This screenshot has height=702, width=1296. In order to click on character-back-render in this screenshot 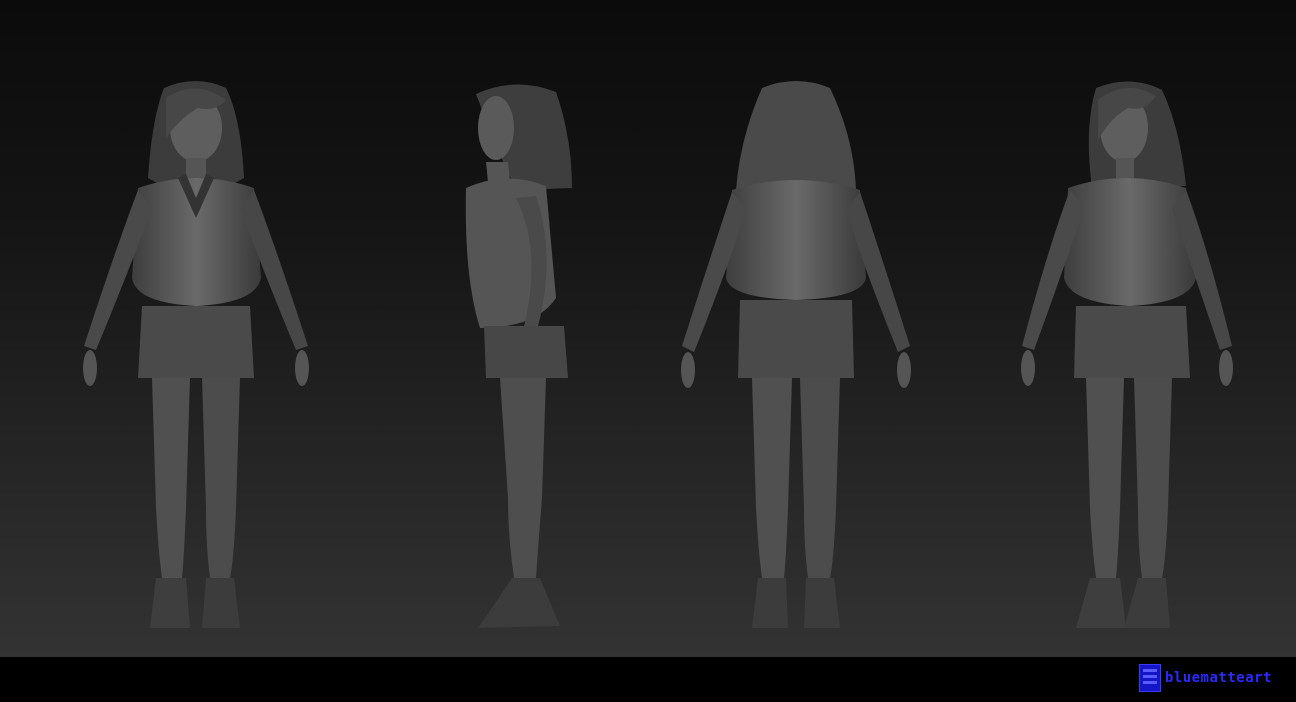, I will do `click(796, 354)`.